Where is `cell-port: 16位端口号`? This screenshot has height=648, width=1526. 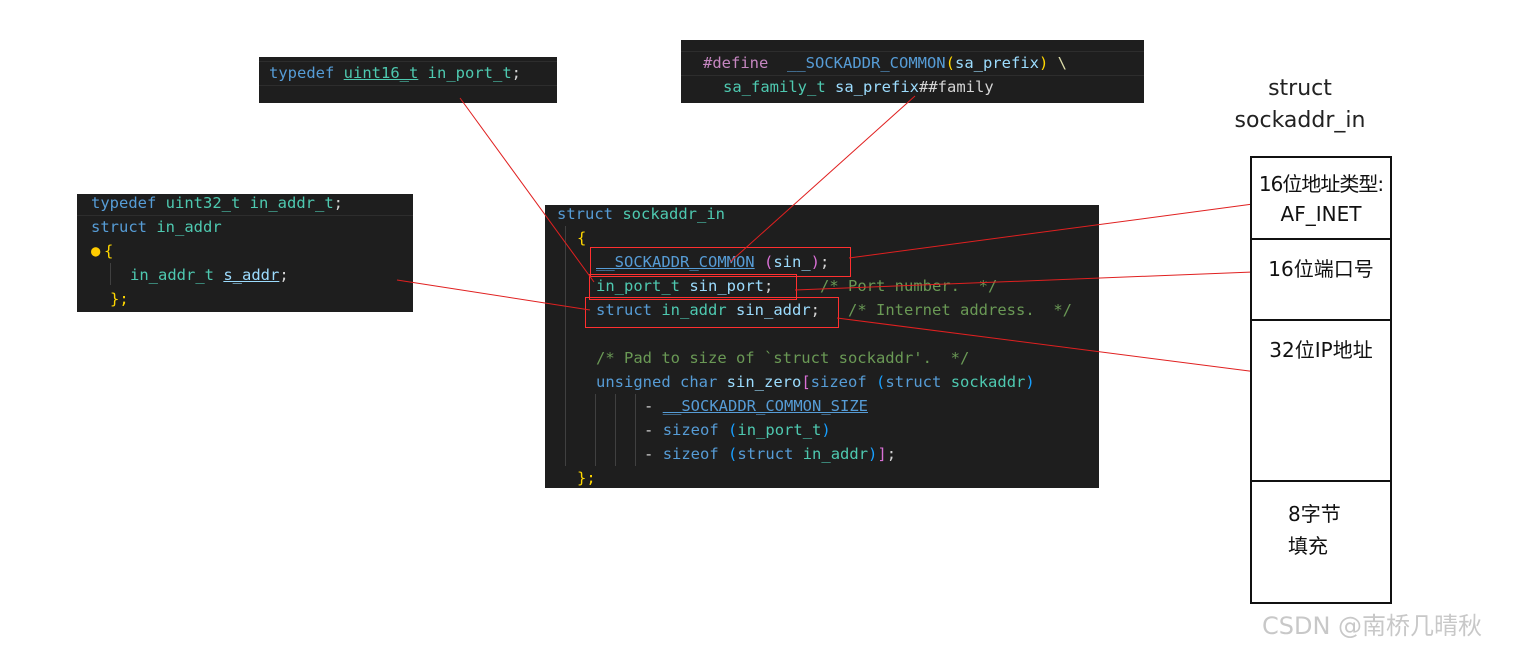 cell-port: 16位端口号 is located at coordinates (1321, 280).